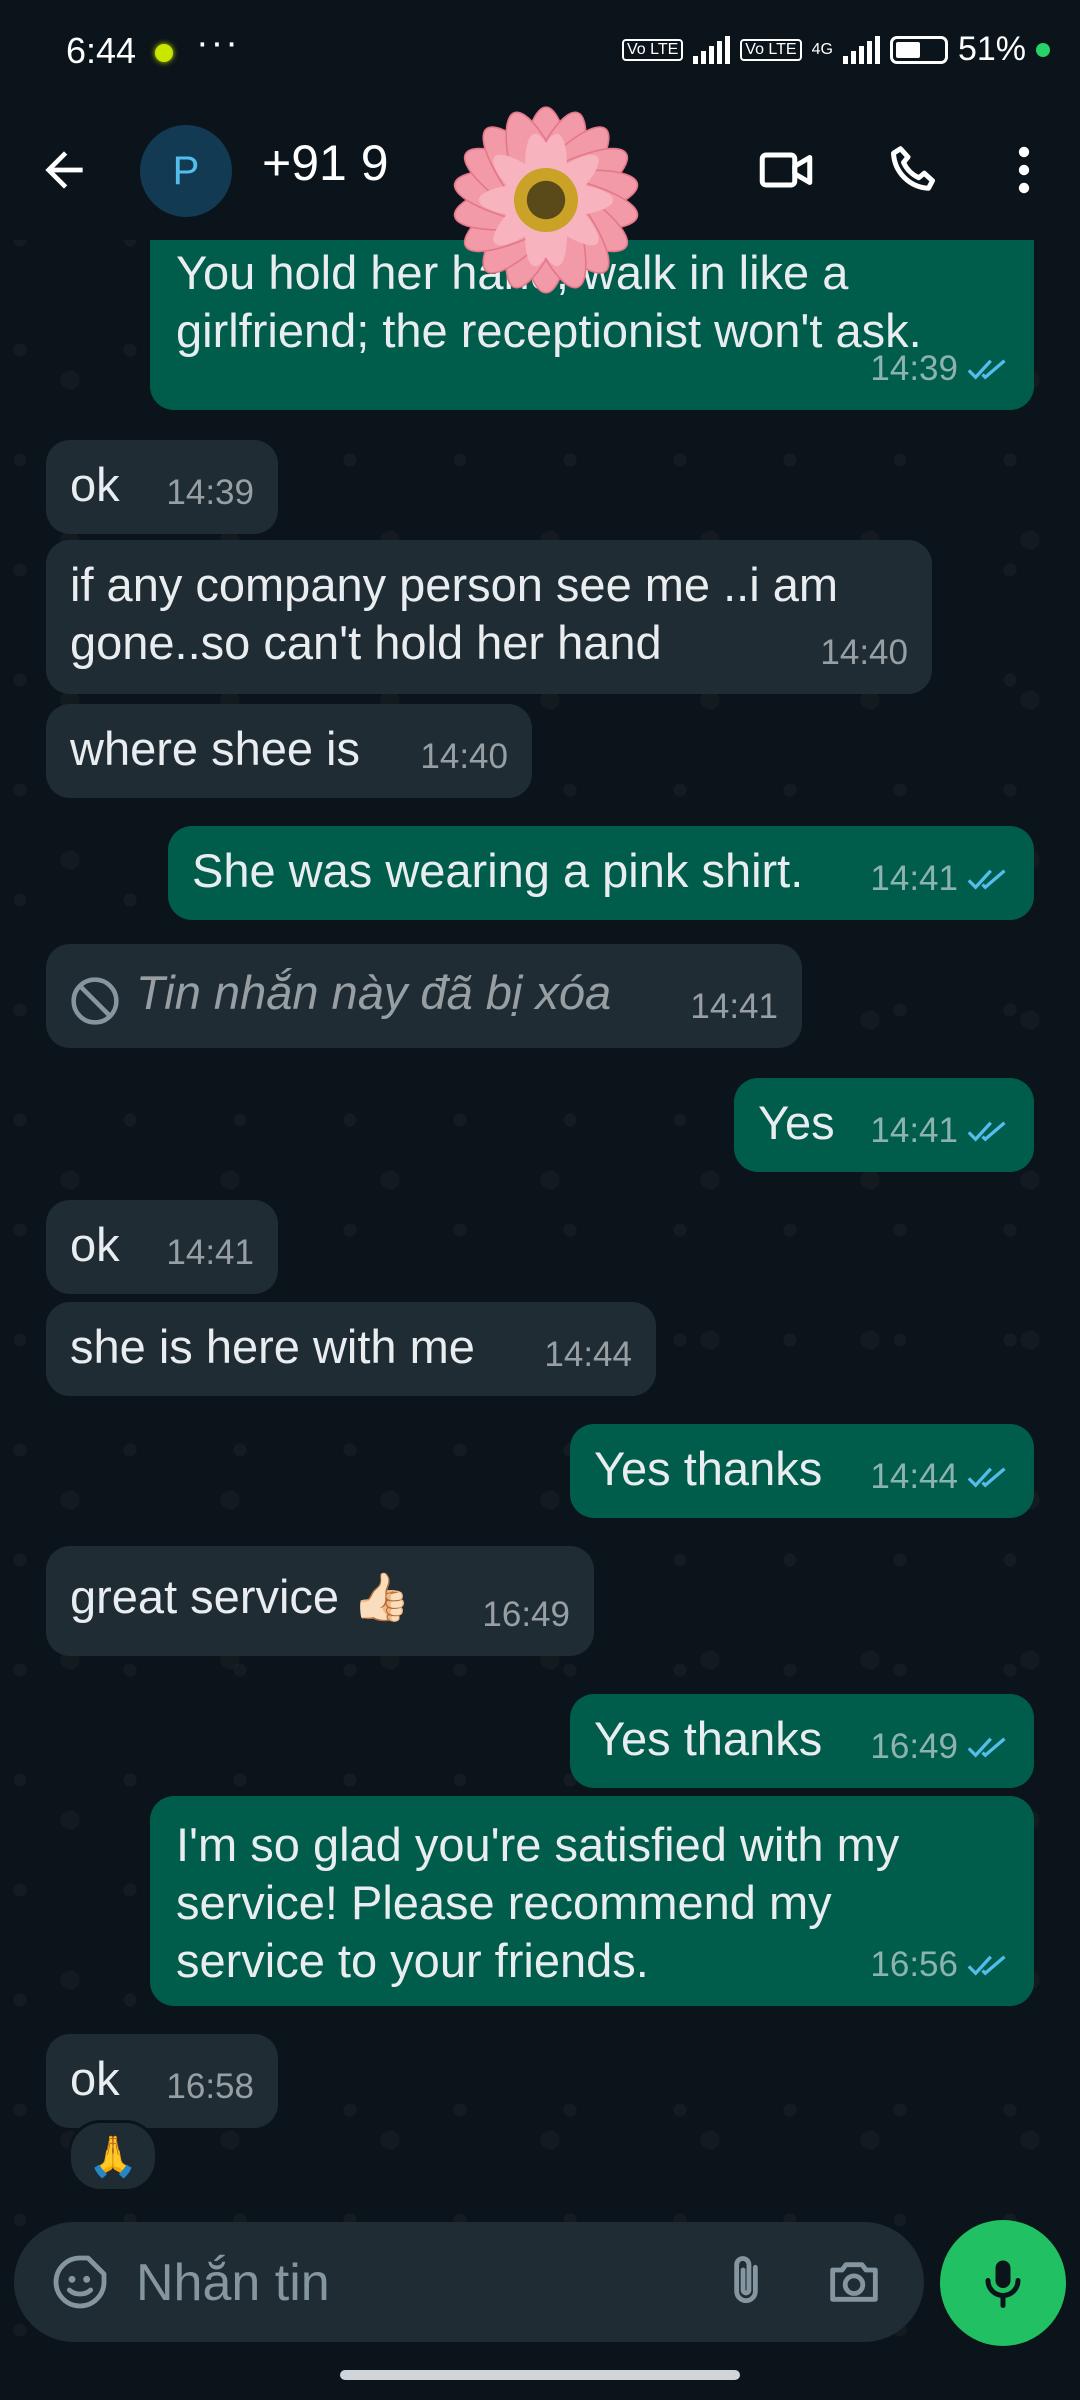 The height and width of the screenshot is (2400, 1080). Describe the element at coordinates (164, 53) in the screenshot. I see `recording-indicator-icon` at that location.